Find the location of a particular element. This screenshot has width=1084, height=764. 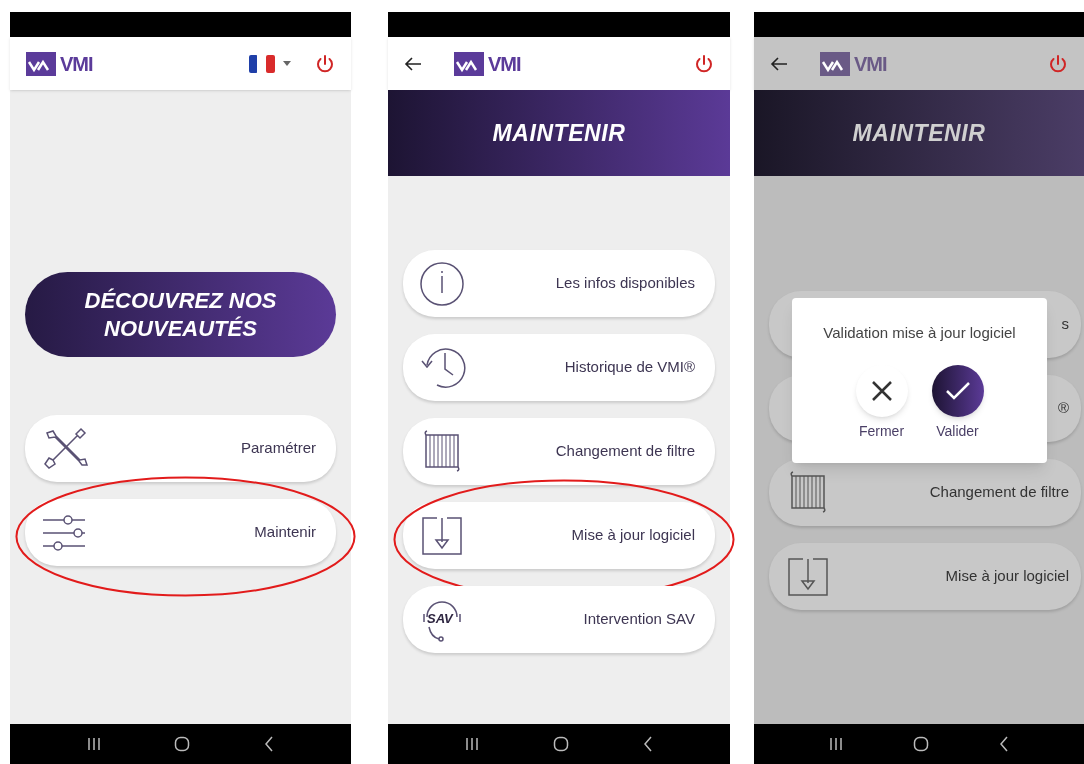

check-icon is located at coordinates (957, 390).